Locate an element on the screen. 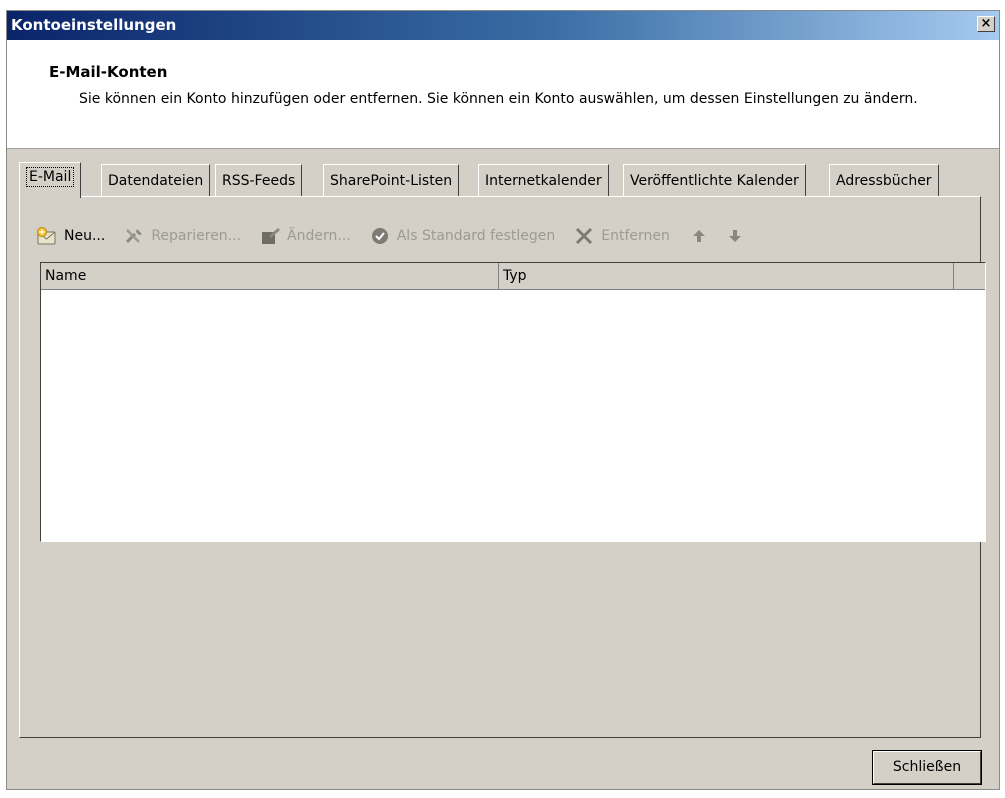 Image resolution: width=1005 pixels, height=798 pixels. window-title: Kontoeinstellungen is located at coordinates (94, 25).